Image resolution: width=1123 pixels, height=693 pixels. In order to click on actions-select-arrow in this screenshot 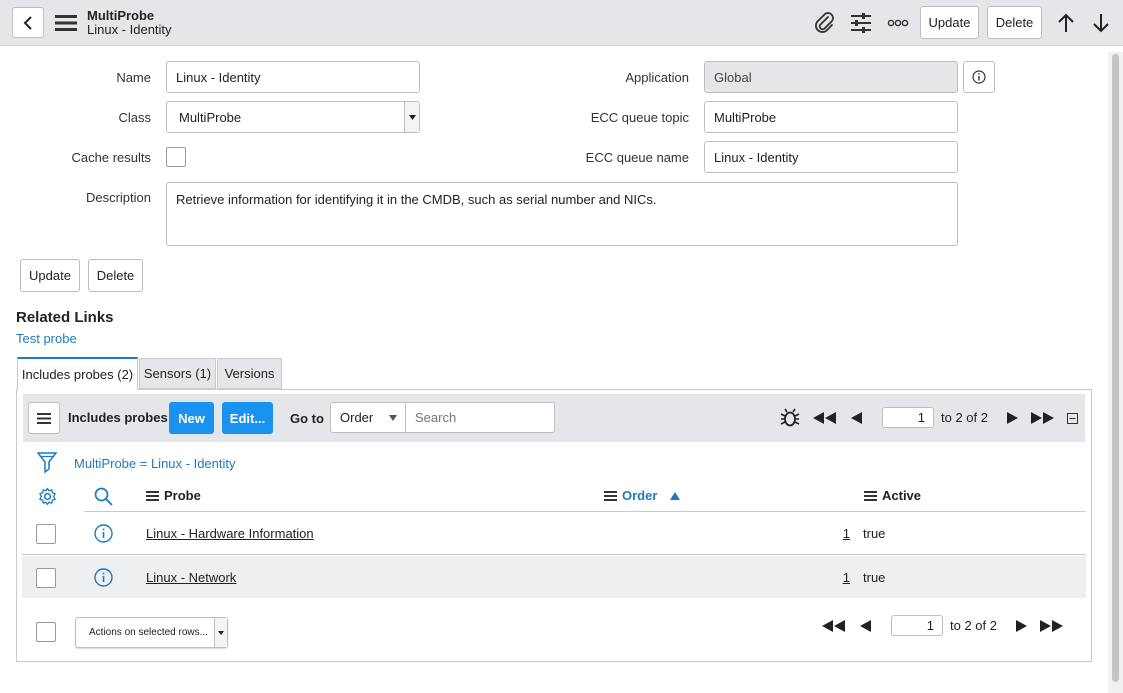, I will do `click(220, 632)`.